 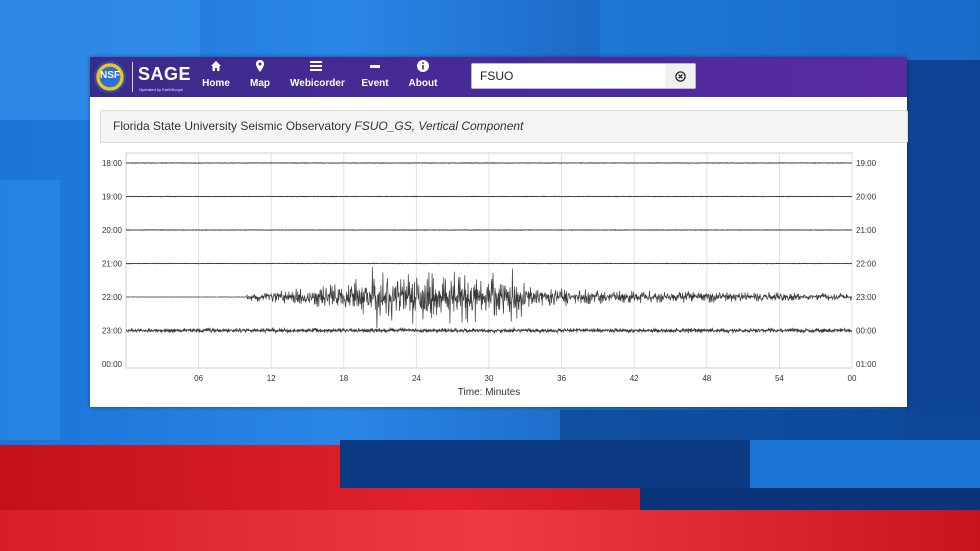 What do you see at coordinates (866, 364) in the screenshot?
I see `right-tick-label: 01:00` at bounding box center [866, 364].